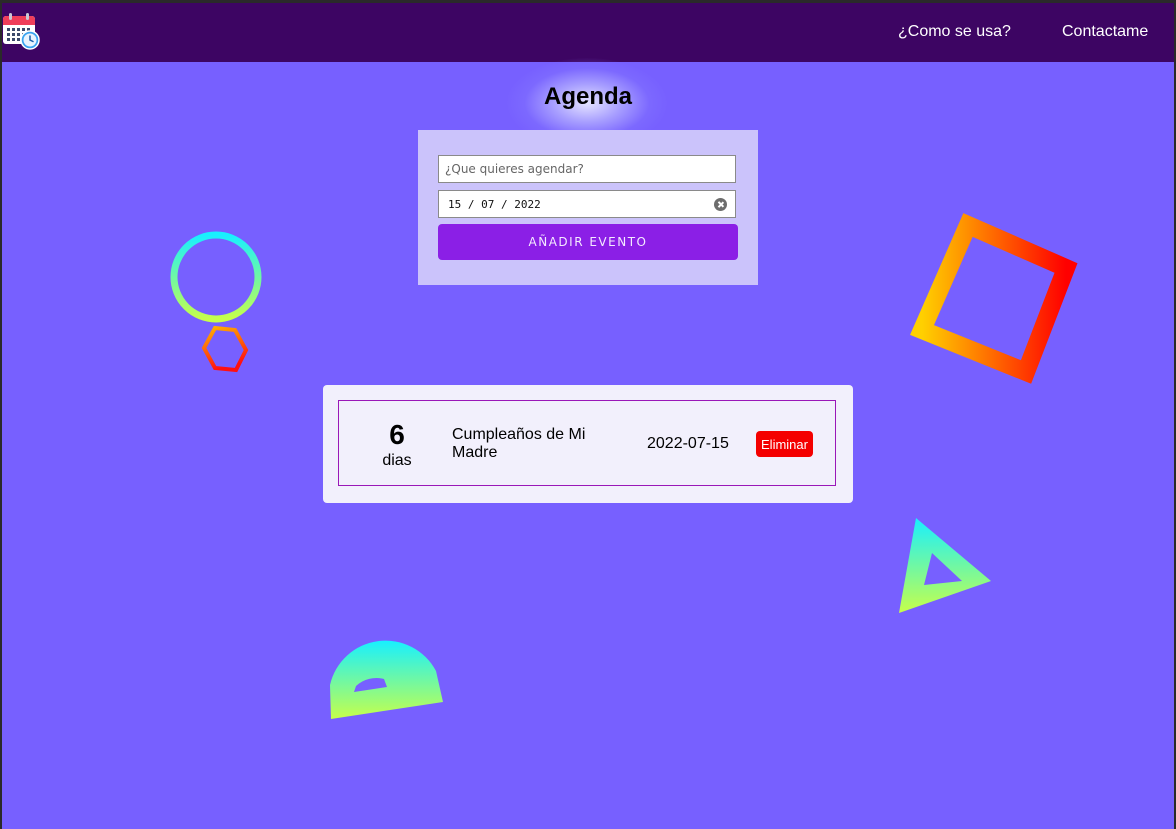  I want to click on event-name: Cumpleaños de Mi Madre, so click(519, 443).